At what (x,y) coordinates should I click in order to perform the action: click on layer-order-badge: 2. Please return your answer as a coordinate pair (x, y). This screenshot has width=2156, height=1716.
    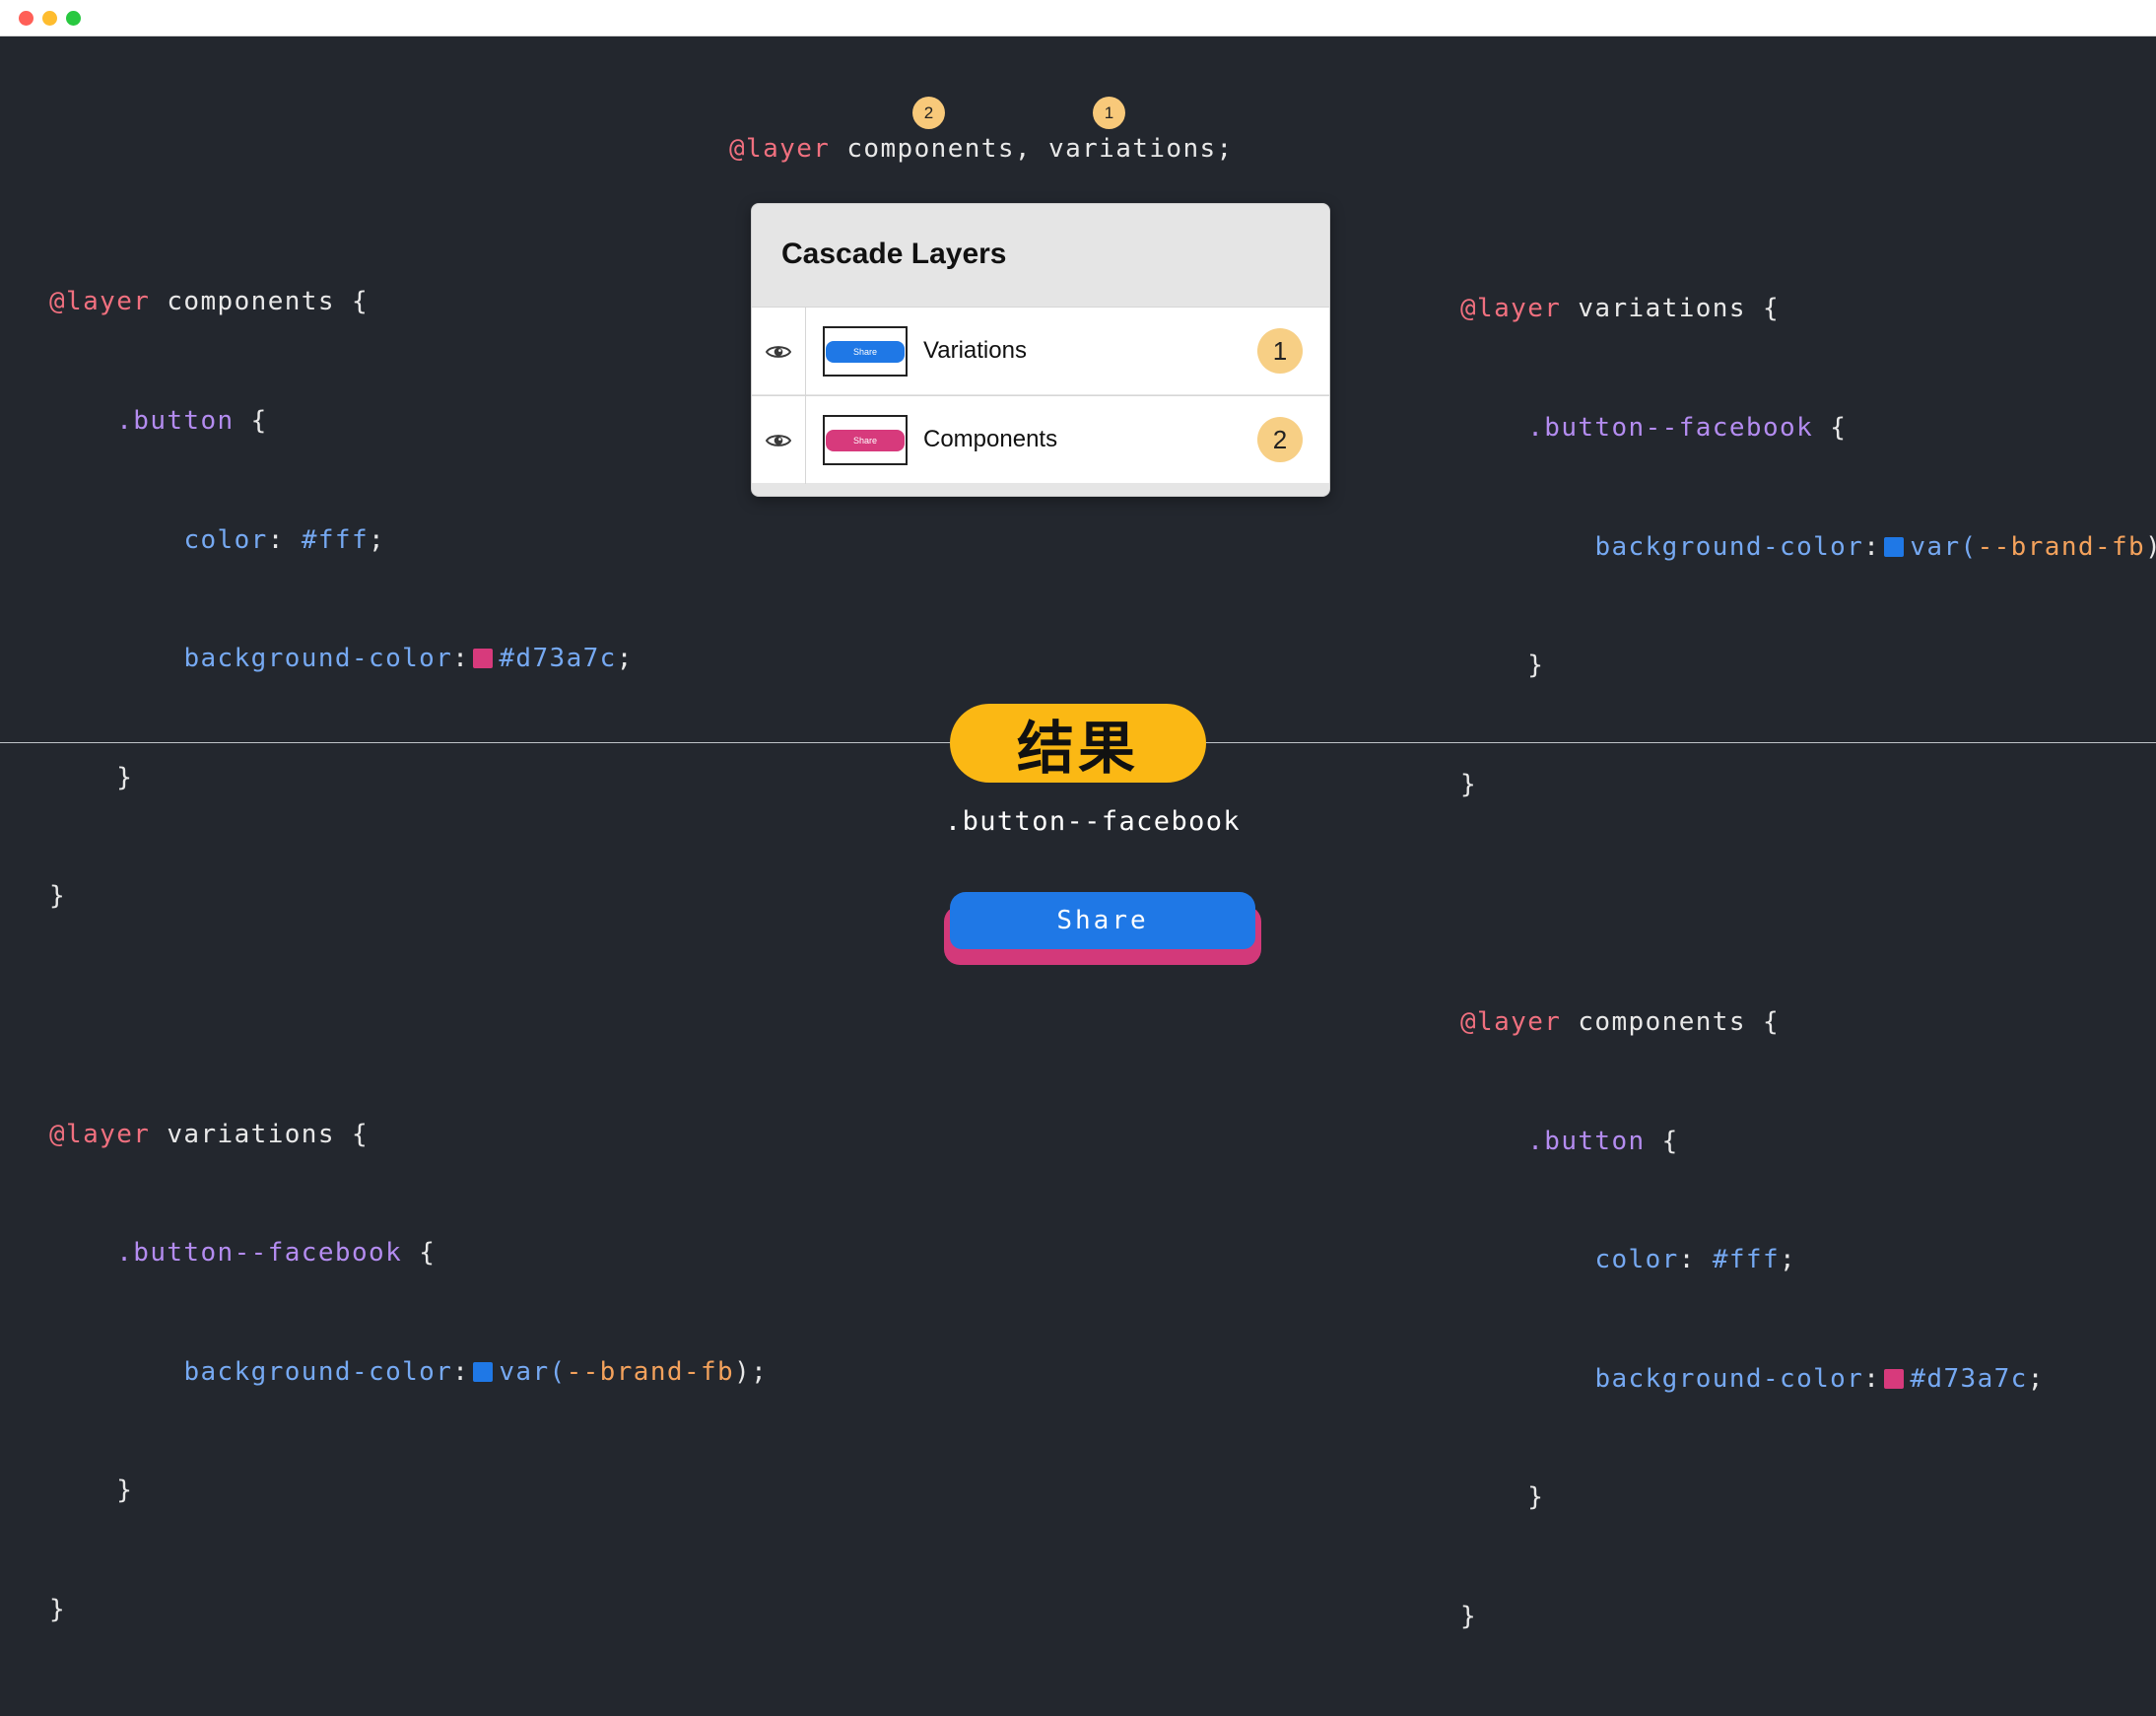
    Looking at the image, I should click on (1280, 439).